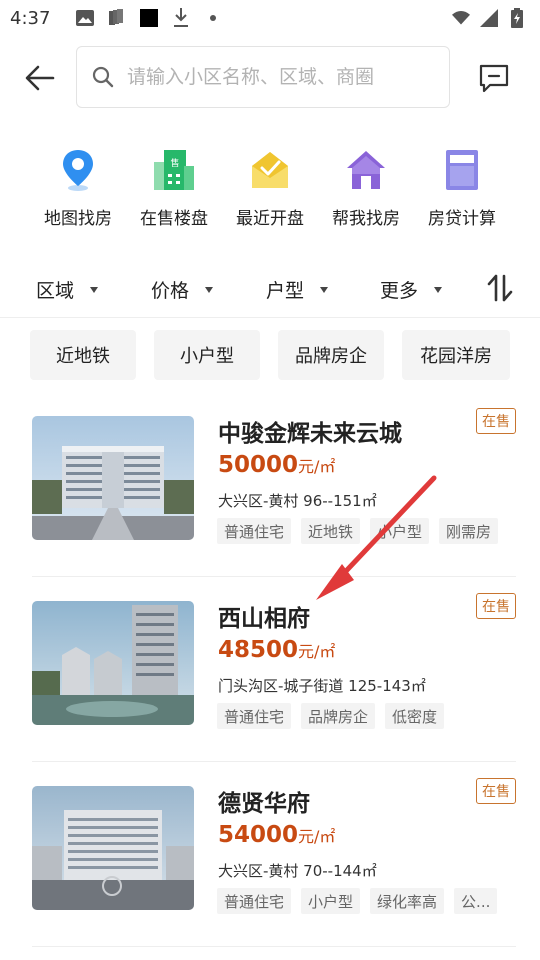 This screenshot has width=540, height=960. What do you see at coordinates (85, 18) in the screenshot?
I see `image-icon` at bounding box center [85, 18].